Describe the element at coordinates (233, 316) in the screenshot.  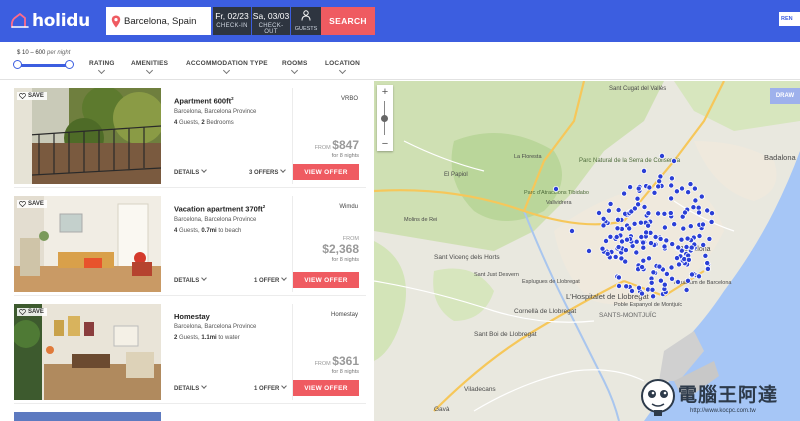
I see `listing-title: Homestay` at that location.